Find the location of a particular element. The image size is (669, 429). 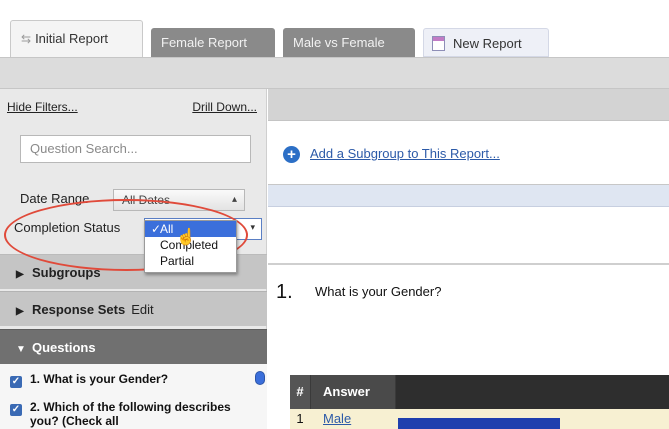

section-label: Response Sets is located at coordinates (79, 309).